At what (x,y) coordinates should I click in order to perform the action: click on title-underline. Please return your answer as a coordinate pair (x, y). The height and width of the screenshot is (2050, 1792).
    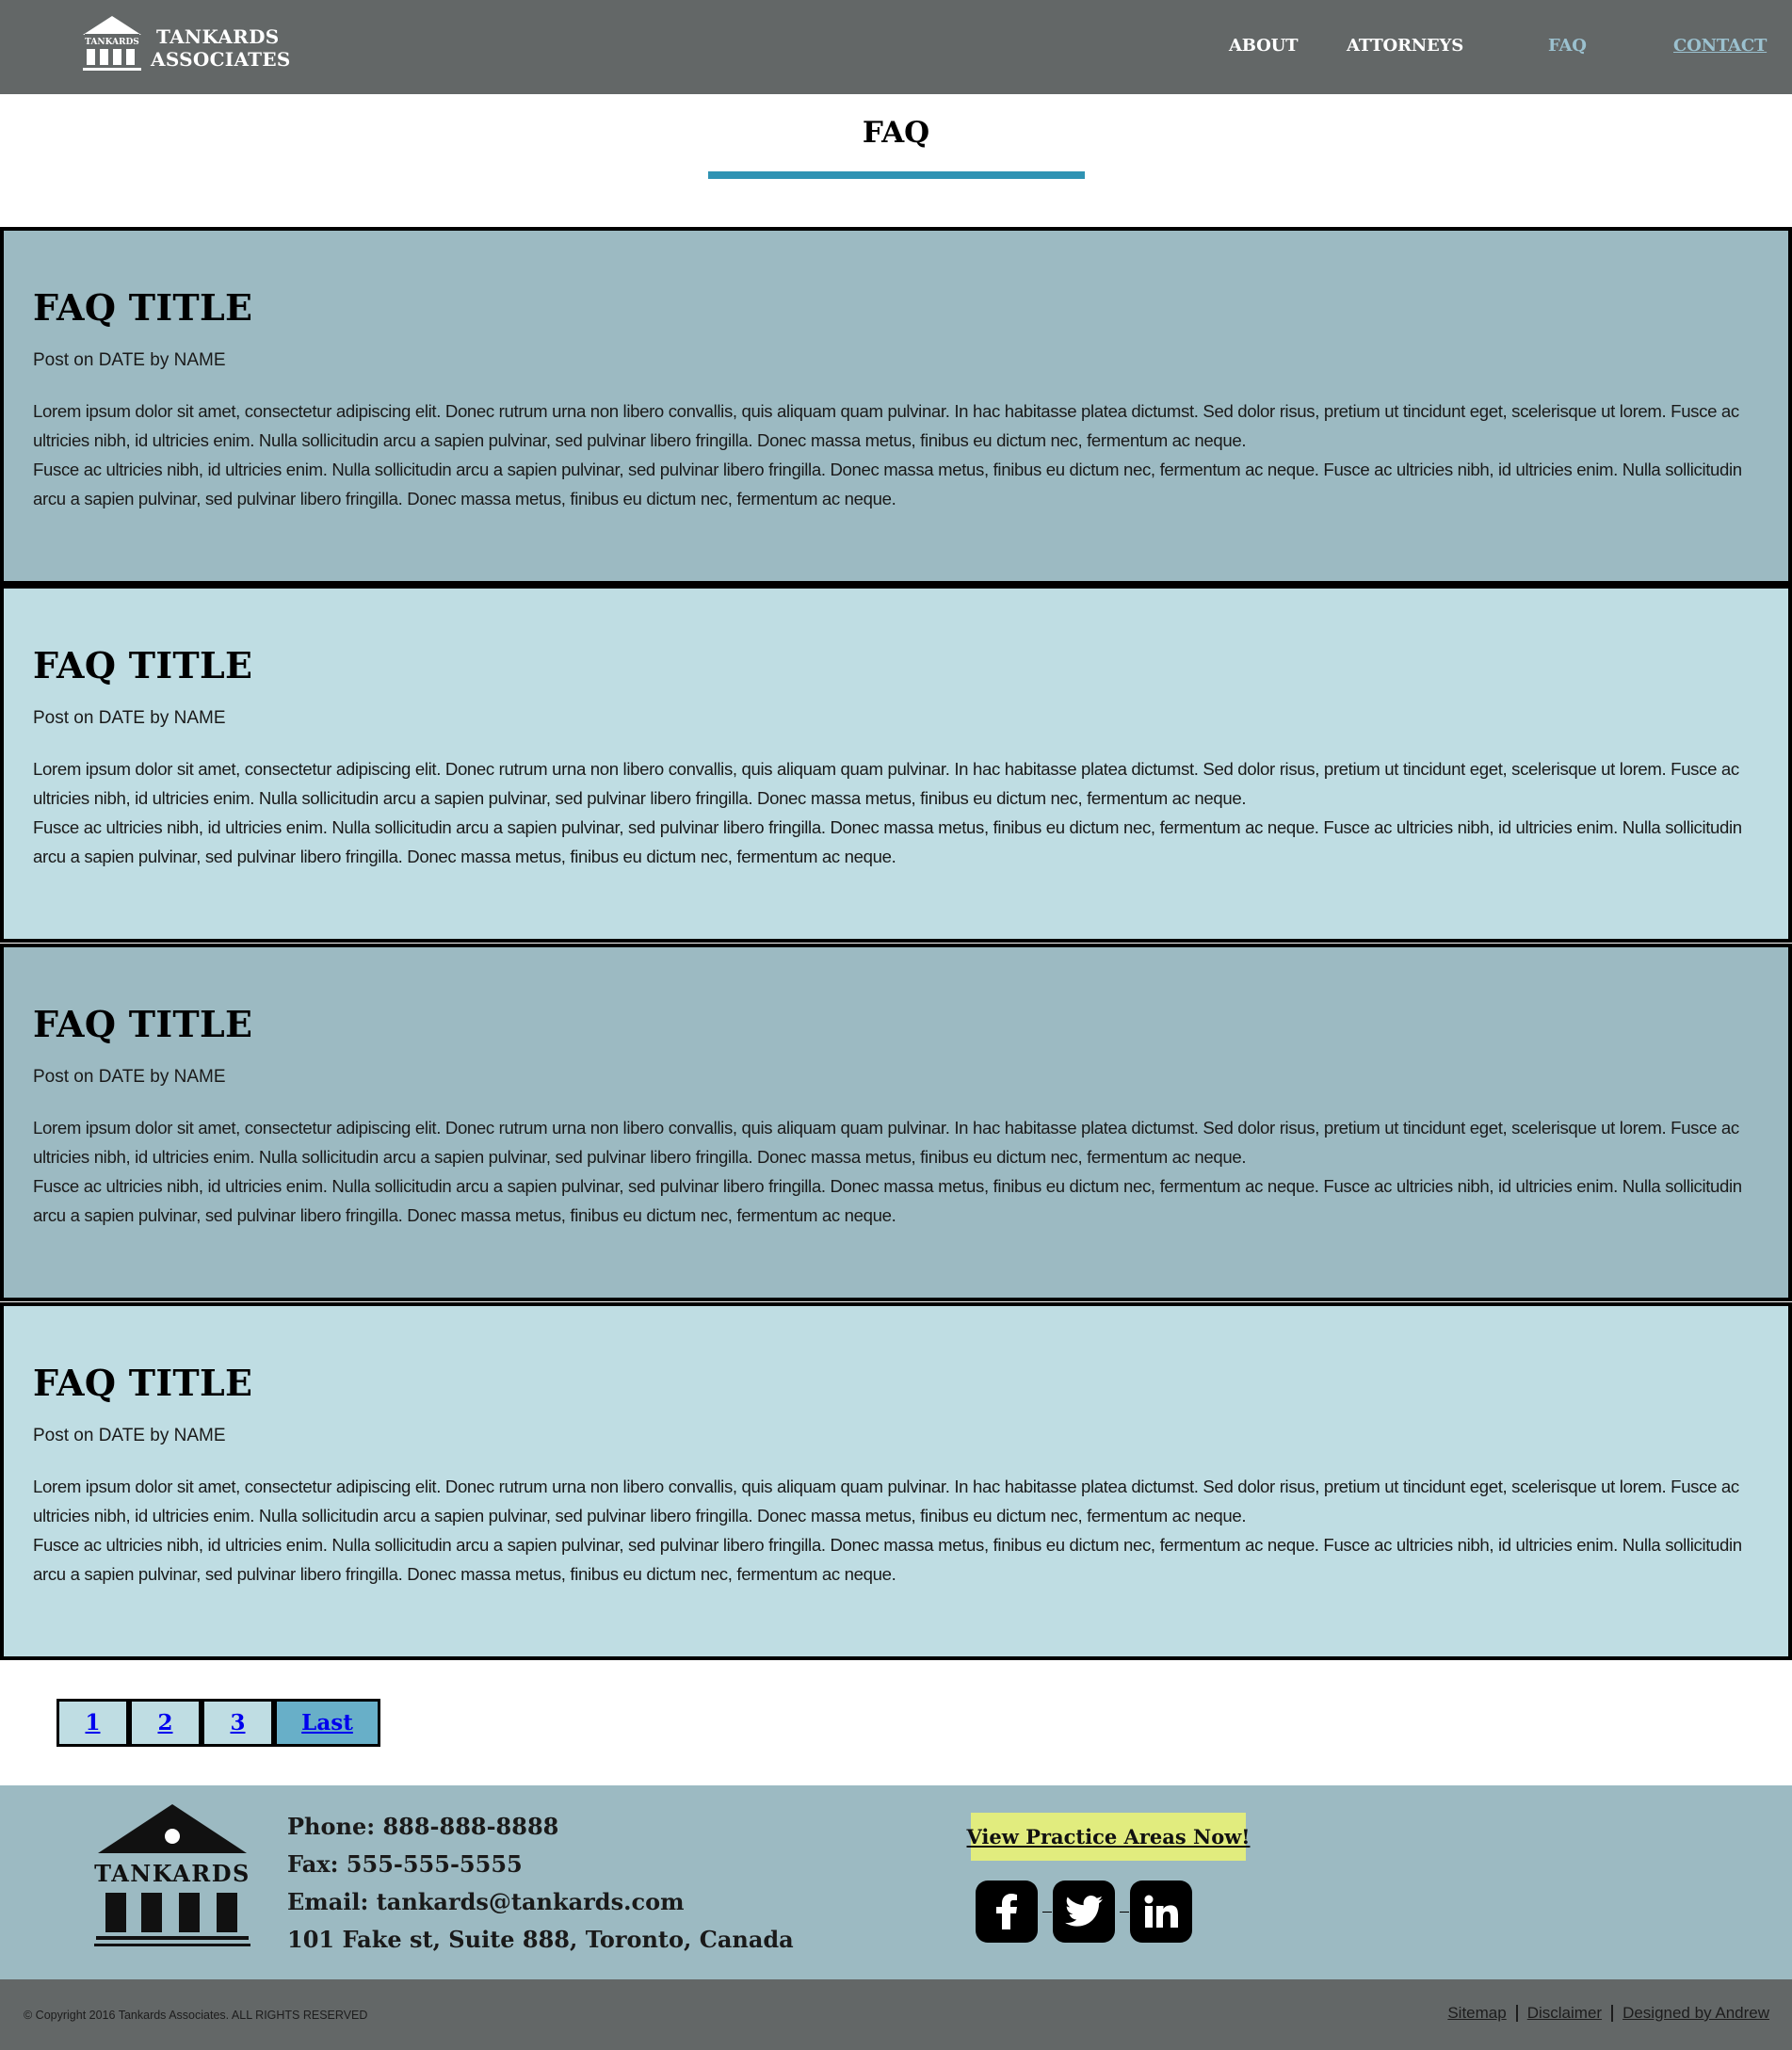
    Looking at the image, I should click on (896, 175).